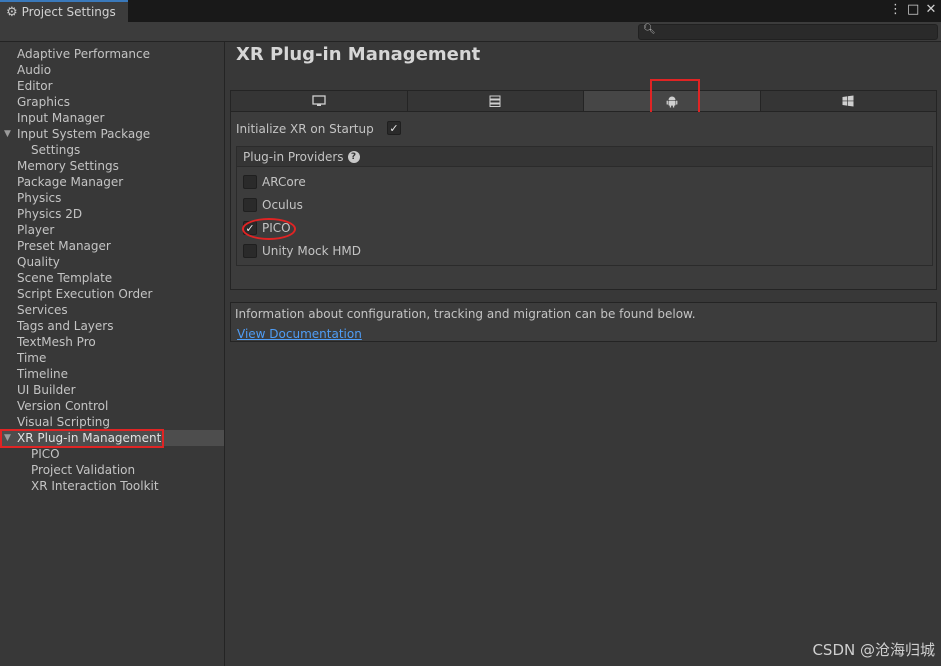 The image size is (941, 666). Describe the element at coordinates (38, 262) in the screenshot. I see `sidebar-item-label: Quality` at that location.